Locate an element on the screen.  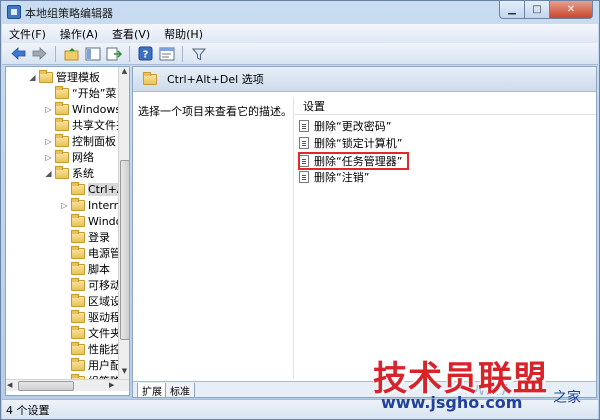
app-icon is located at coordinates (14, 12).